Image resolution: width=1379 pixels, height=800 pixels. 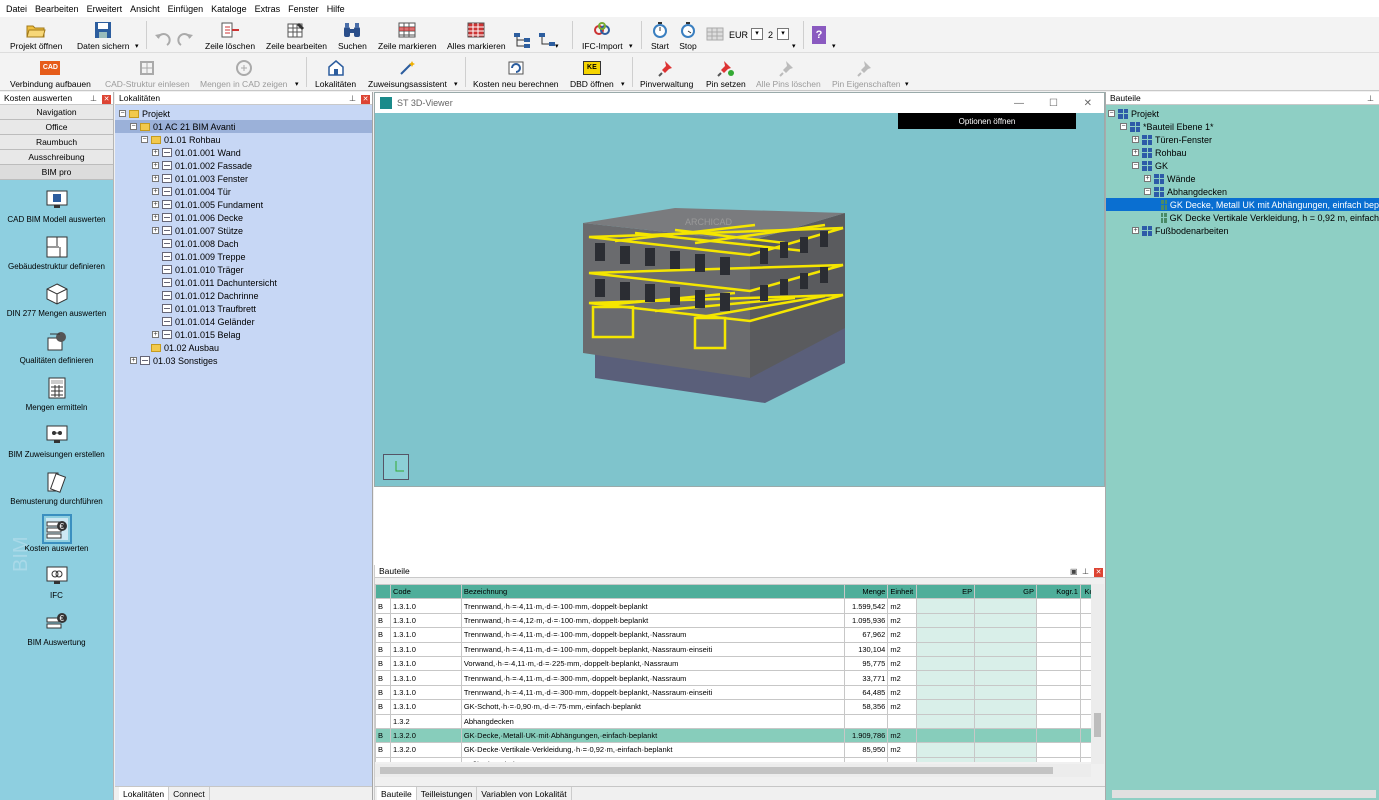 What do you see at coordinates (523, 34) in the screenshot?
I see `structure-expand-button` at bounding box center [523, 34].